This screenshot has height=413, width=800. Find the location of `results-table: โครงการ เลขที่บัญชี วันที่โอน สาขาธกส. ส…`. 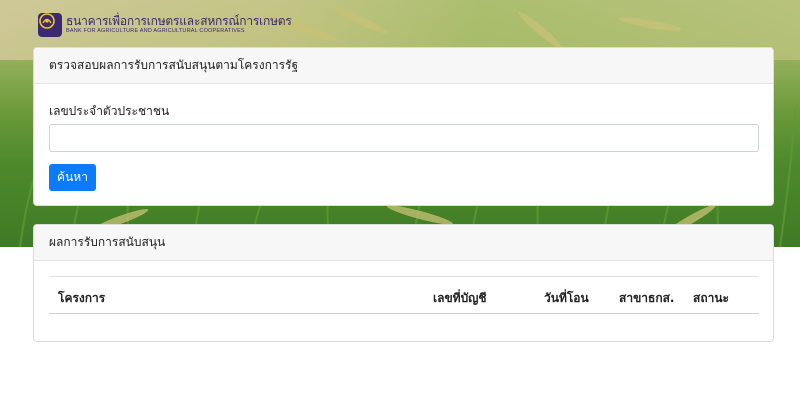

results-table: โครงการ เลขที่บัญชี วันที่โอน สาขาธกส. ส… is located at coordinates (404, 295).